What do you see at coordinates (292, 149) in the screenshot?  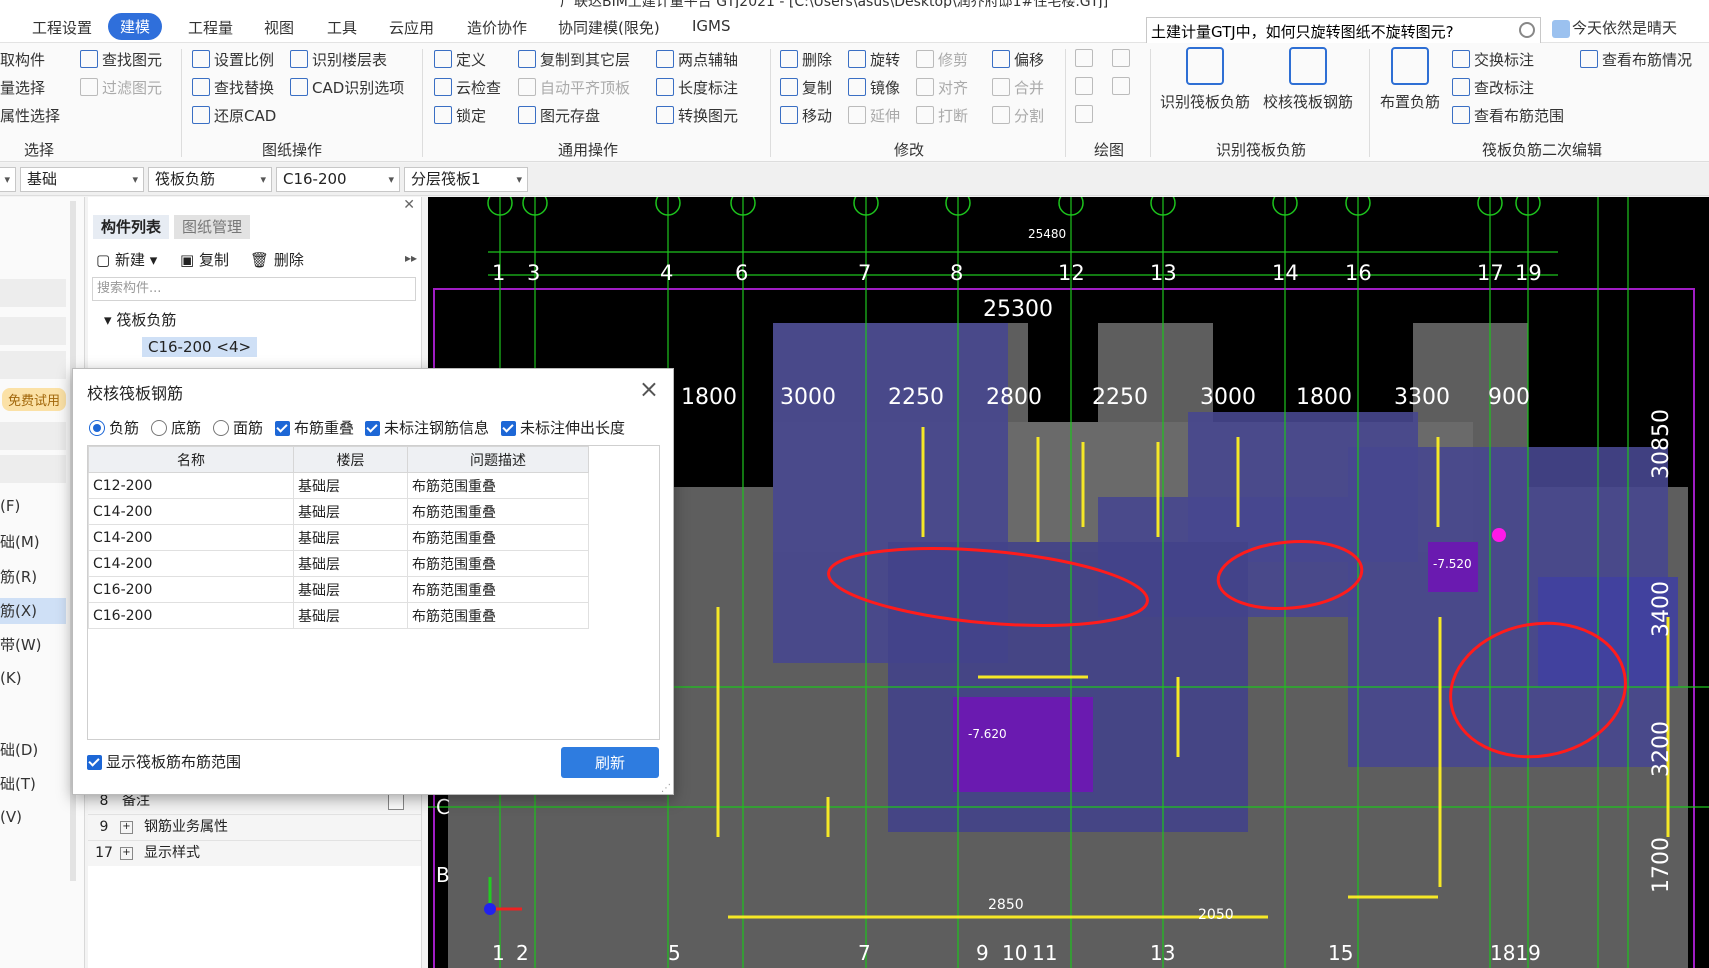 I see `group-label-drawing-ops: 图纸操作` at bounding box center [292, 149].